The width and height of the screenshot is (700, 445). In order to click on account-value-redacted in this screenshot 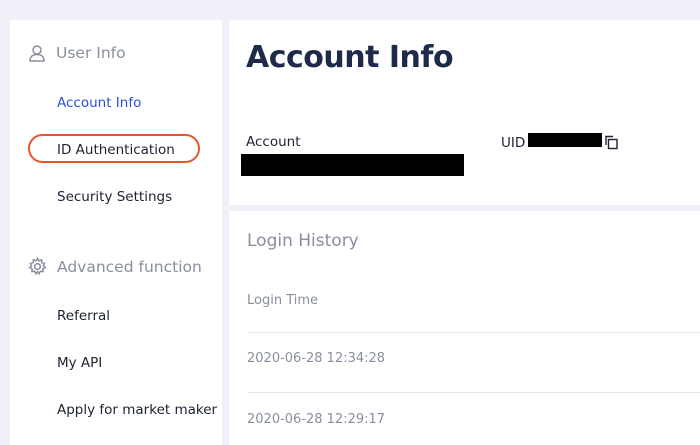, I will do `click(352, 165)`.